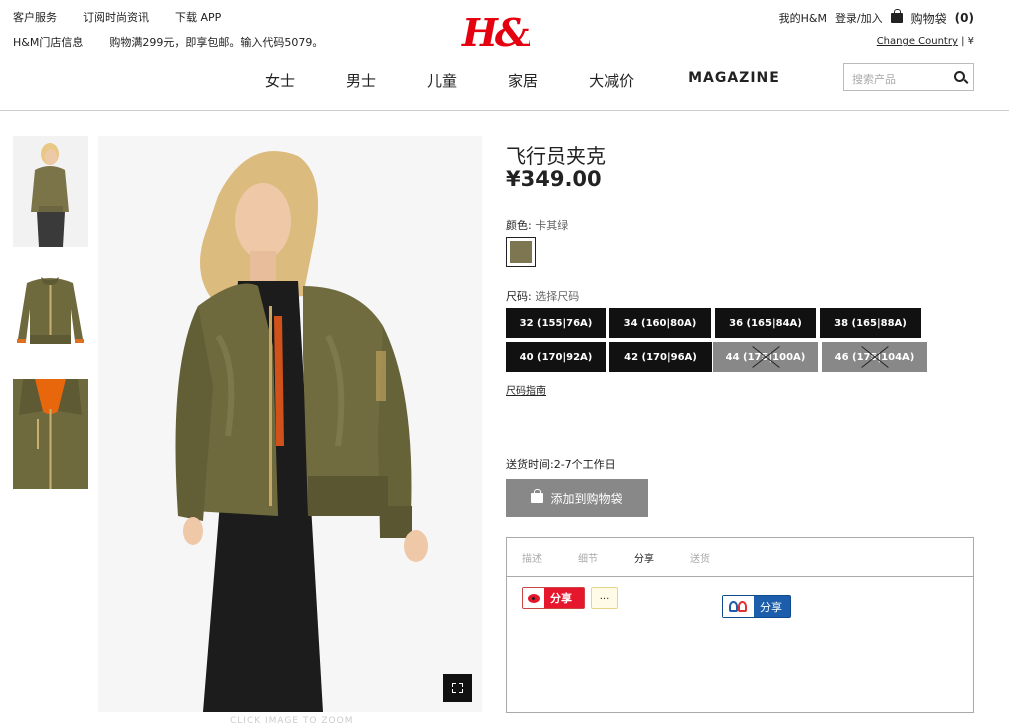 The image size is (1009, 724). I want to click on size-label-row: 尺码: 选择尺码, so click(542, 296).